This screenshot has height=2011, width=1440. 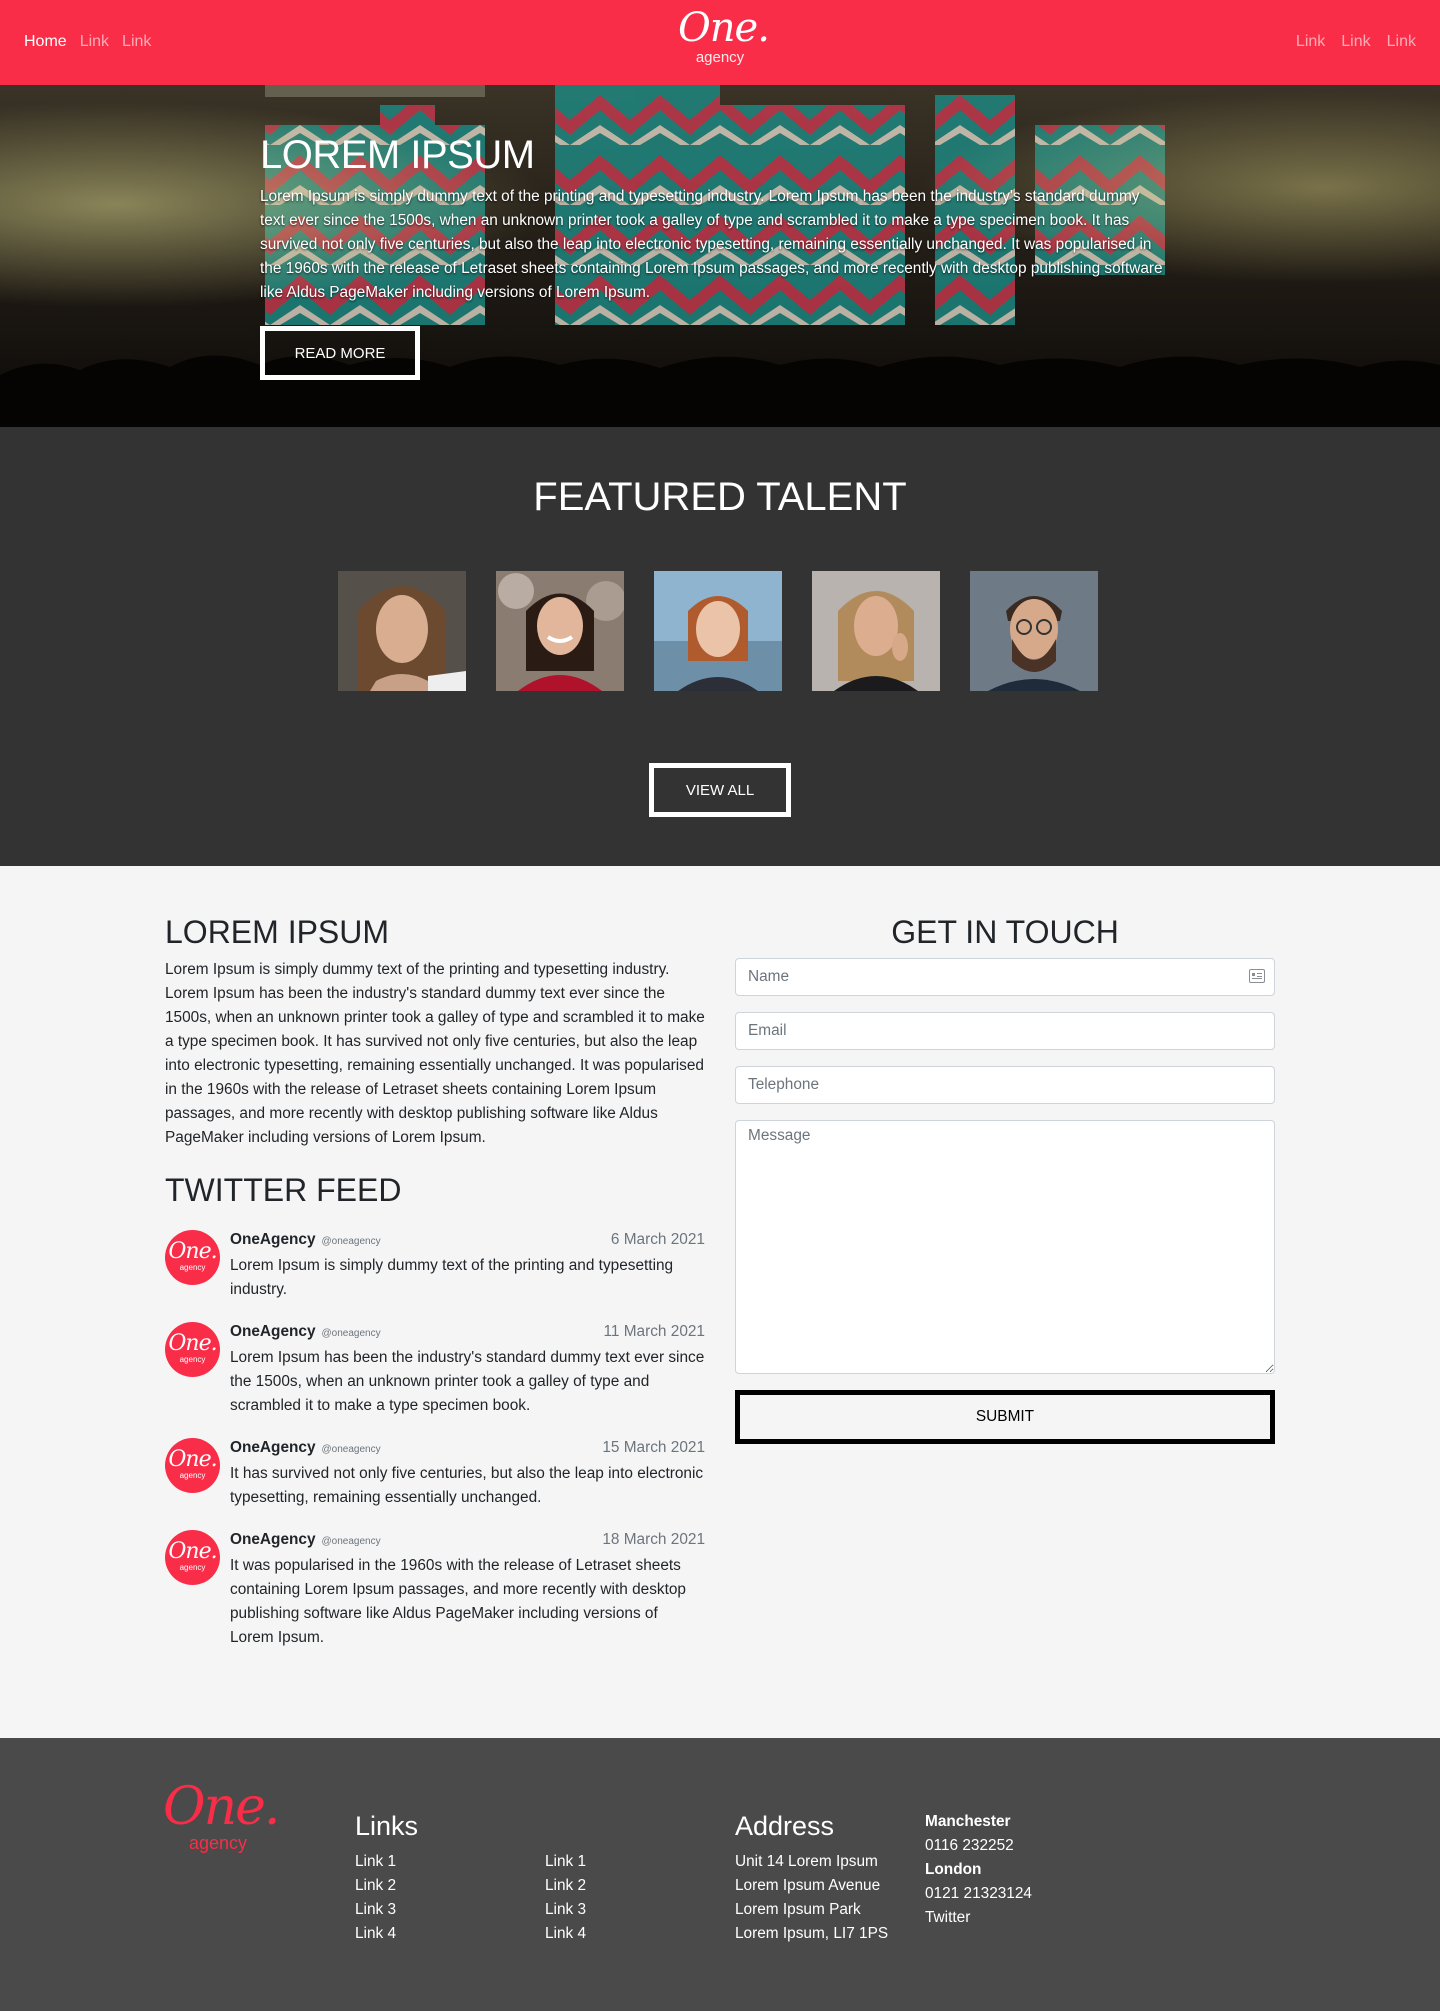 I want to click on telephone-input, so click(x=1005, y=1085).